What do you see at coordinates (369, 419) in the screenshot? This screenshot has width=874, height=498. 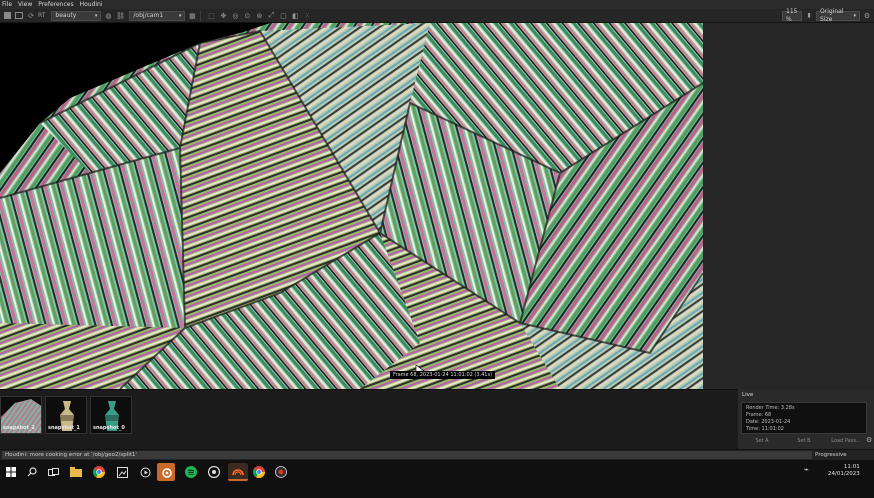 I see `snapshot-strip: snapshot_2 snapshot_1 snapshot_0` at bounding box center [369, 419].